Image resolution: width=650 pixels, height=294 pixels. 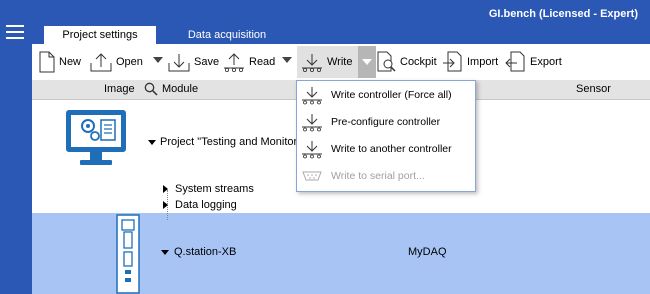 I want to click on controller-device-icon, so click(x=128, y=254).